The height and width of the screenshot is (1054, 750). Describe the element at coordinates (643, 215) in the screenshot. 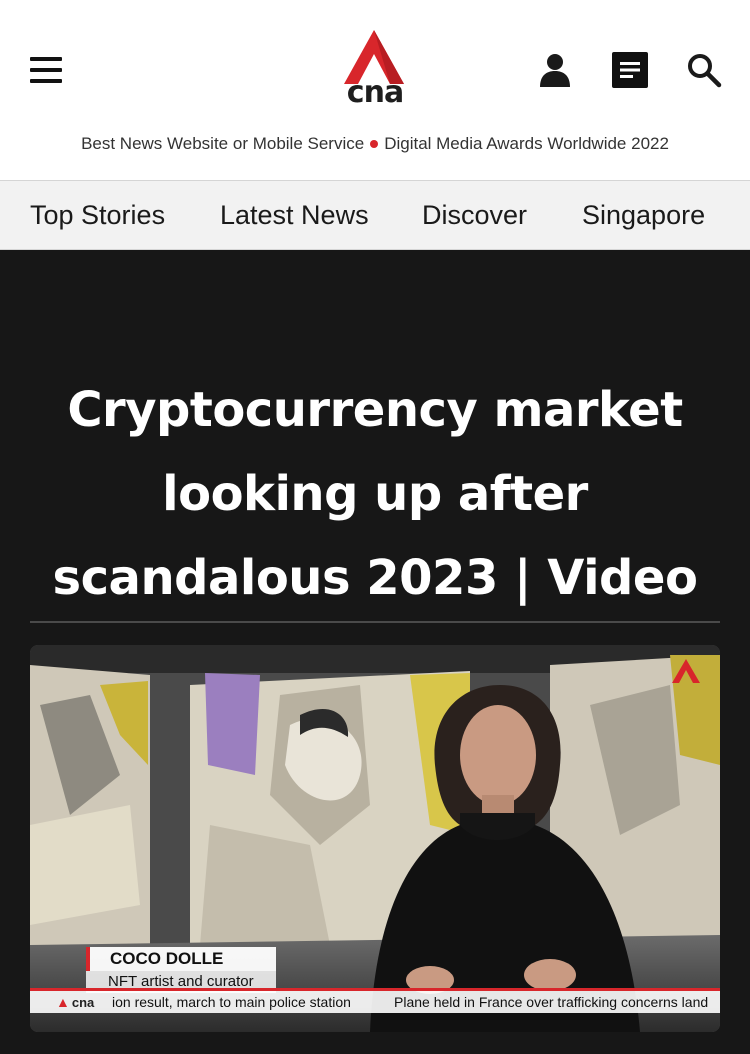

I see `nav-item-singapore: Singapore` at that location.